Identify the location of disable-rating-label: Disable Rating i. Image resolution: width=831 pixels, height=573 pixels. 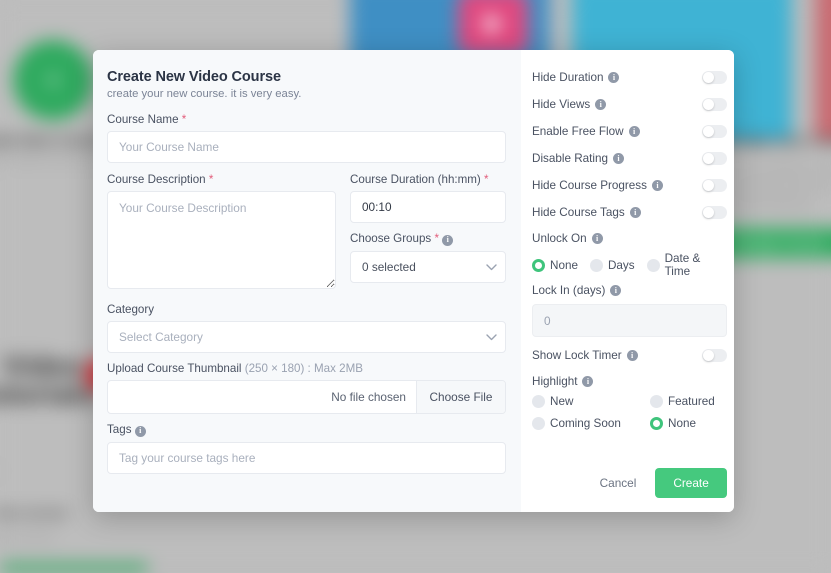
(617, 158).